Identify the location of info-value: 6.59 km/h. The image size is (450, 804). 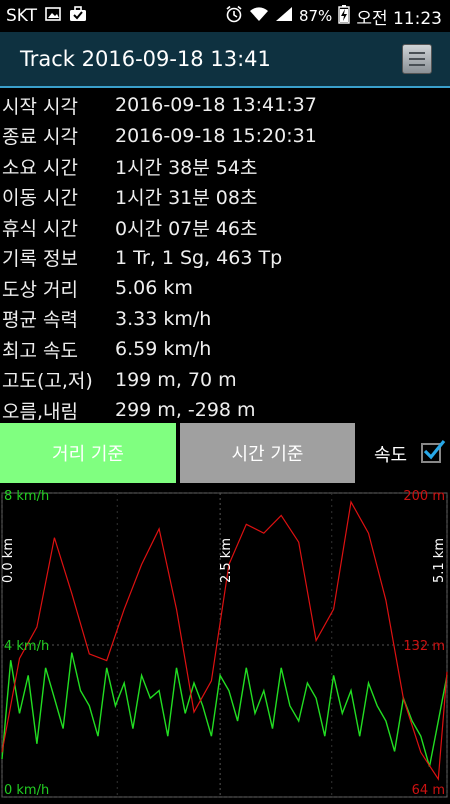
(163, 349).